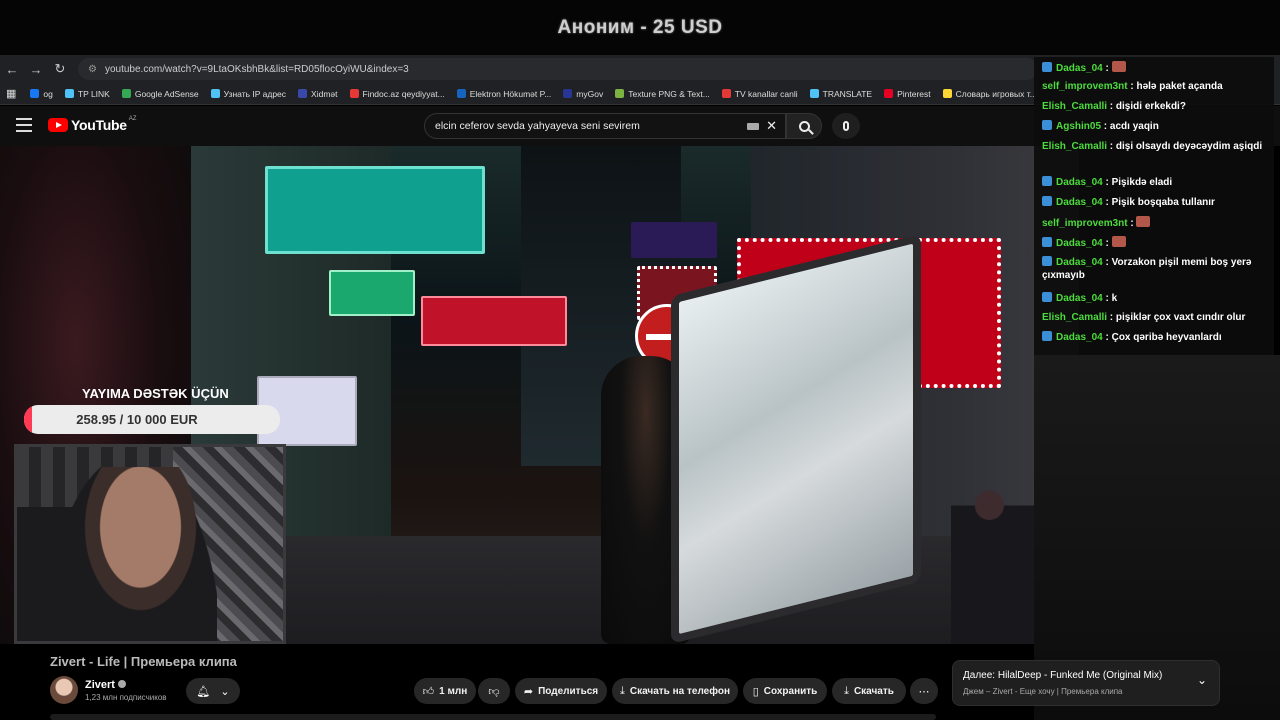 The image size is (1280, 720). What do you see at coordinates (869, 691) in the screenshot?
I see `download-button: ⤓ Скачать` at bounding box center [869, 691].